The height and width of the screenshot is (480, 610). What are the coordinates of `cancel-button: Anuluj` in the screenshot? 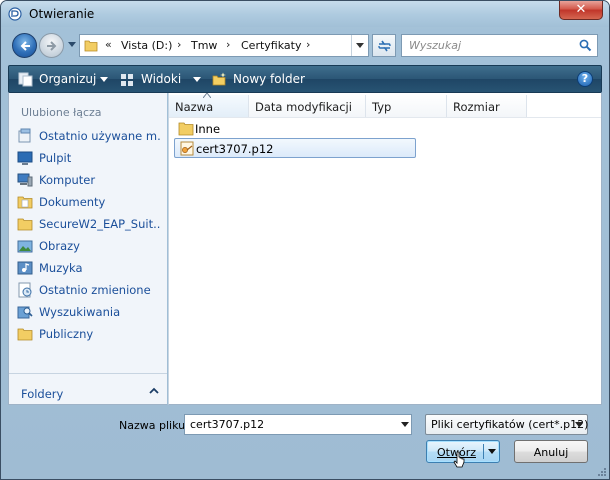 It's located at (551, 451).